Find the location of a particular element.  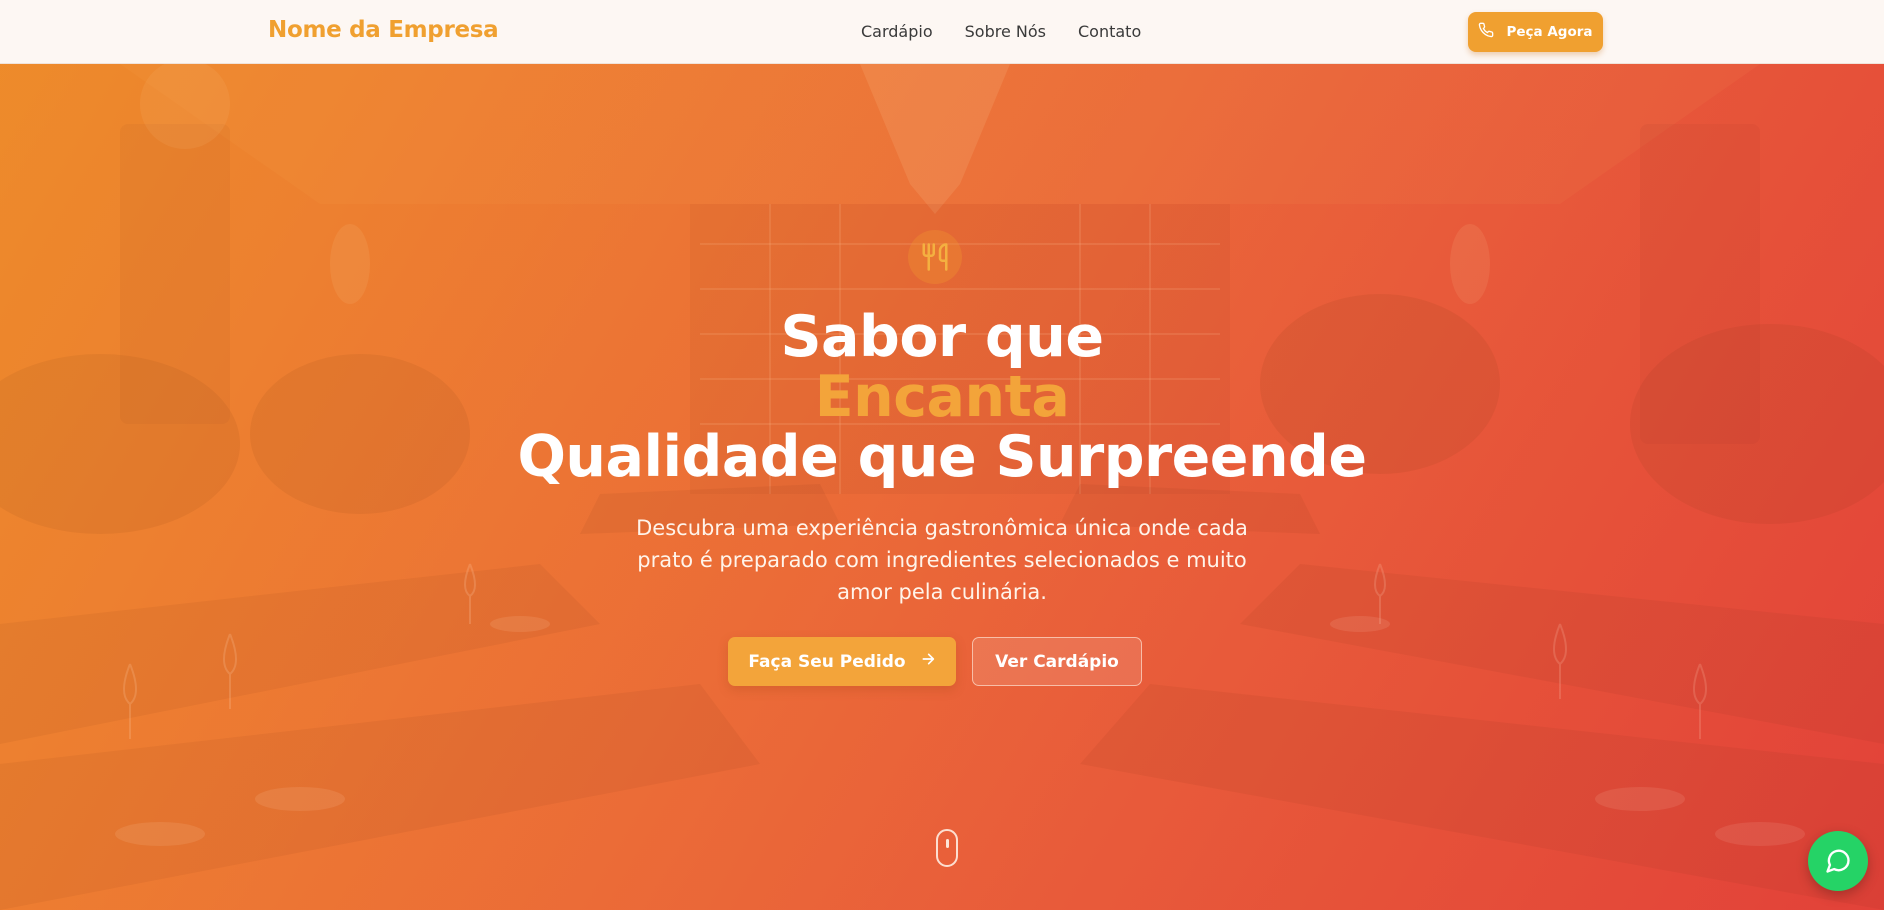

hero-headline-line3: Qualidade que Surpreende is located at coordinates (942, 457).